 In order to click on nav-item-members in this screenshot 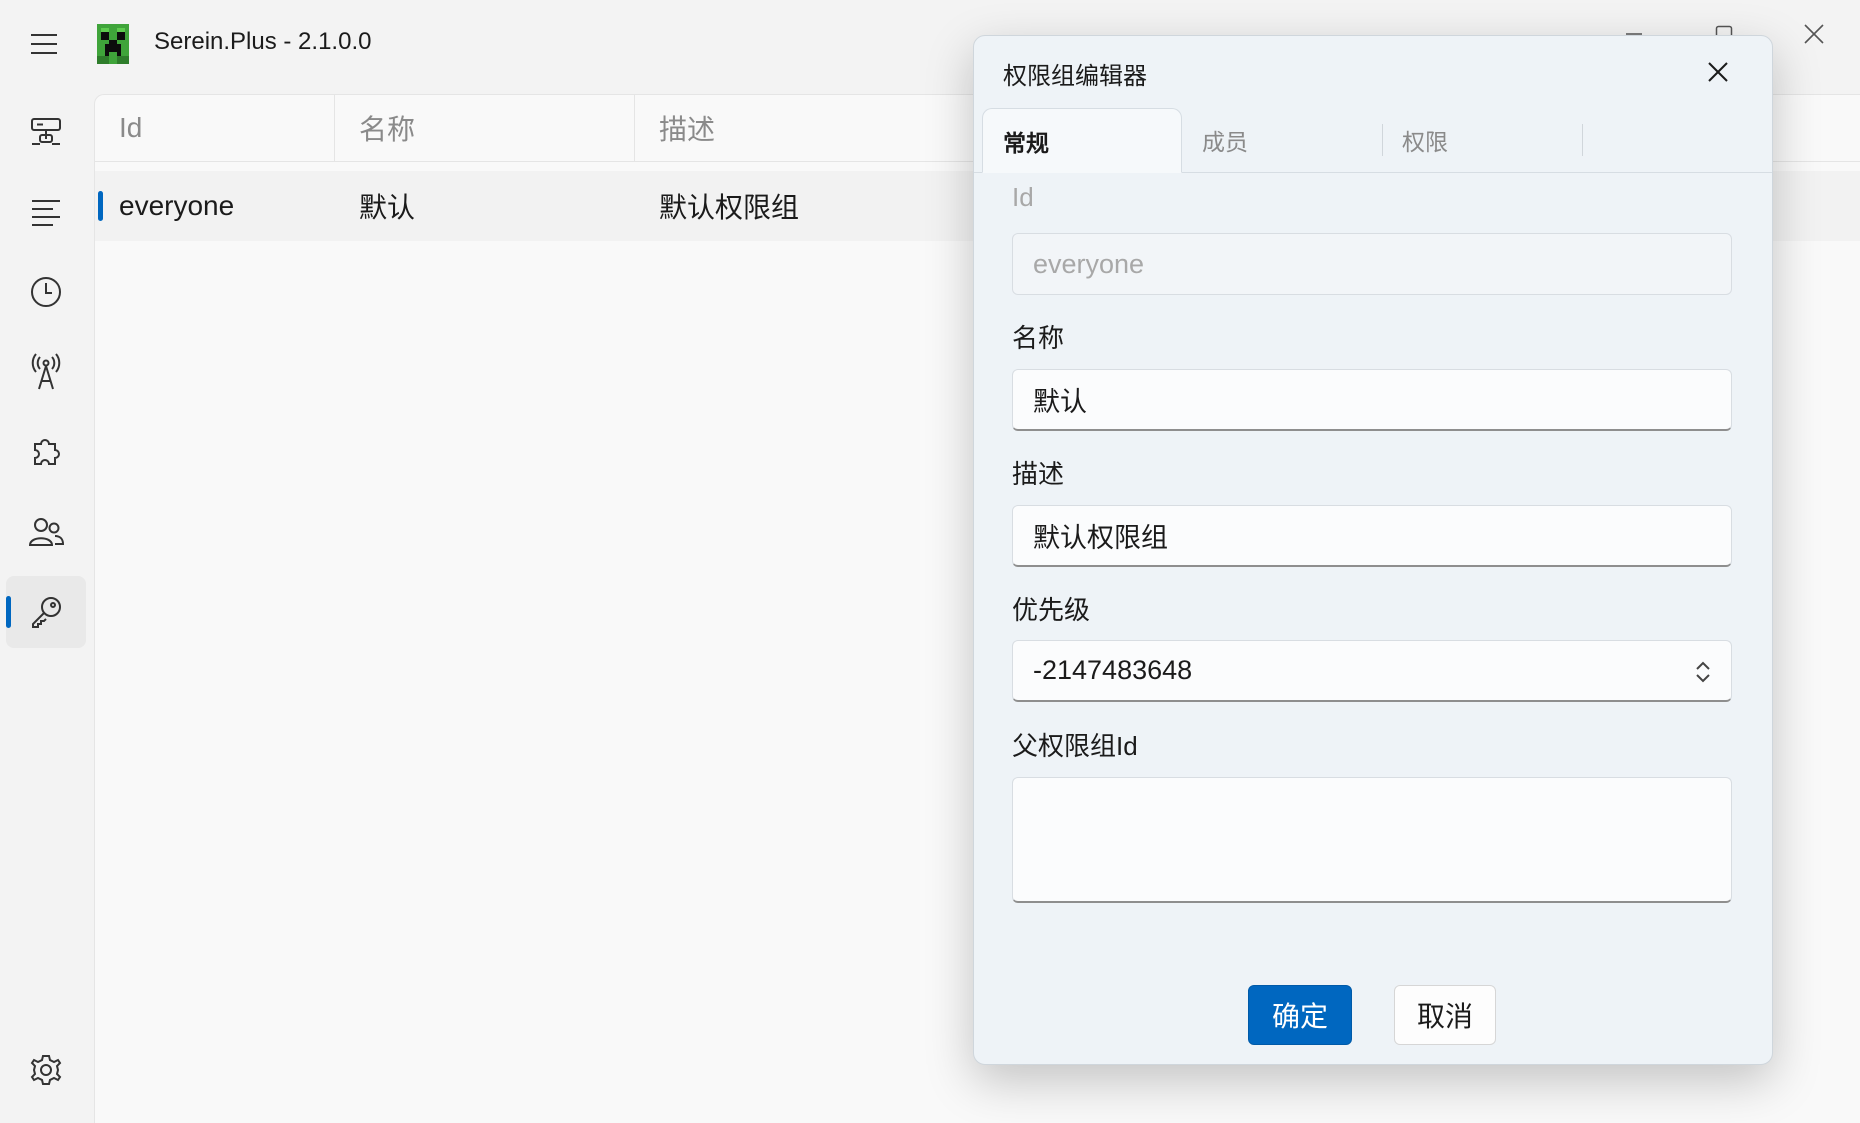, I will do `click(46, 532)`.